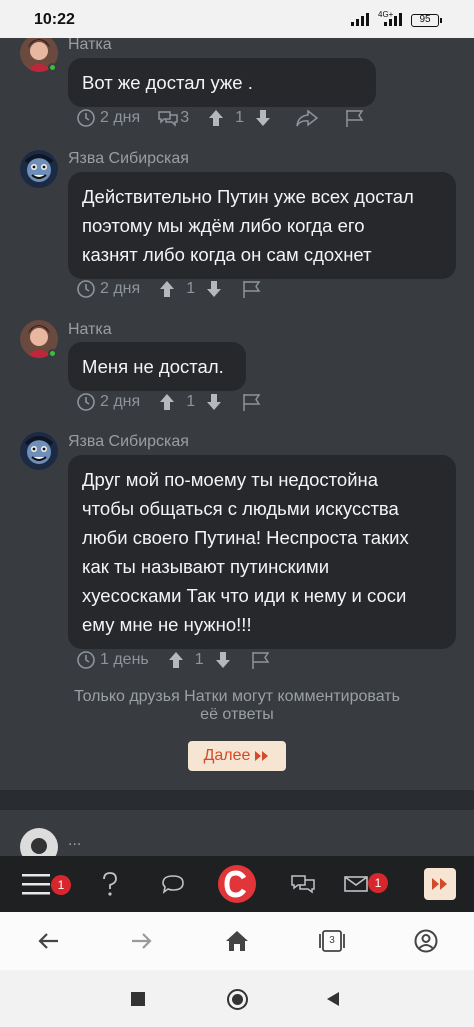 The width and height of the screenshot is (474, 1027). Describe the element at coordinates (54, 19) in the screenshot. I see `status-time: 10:22` at that location.